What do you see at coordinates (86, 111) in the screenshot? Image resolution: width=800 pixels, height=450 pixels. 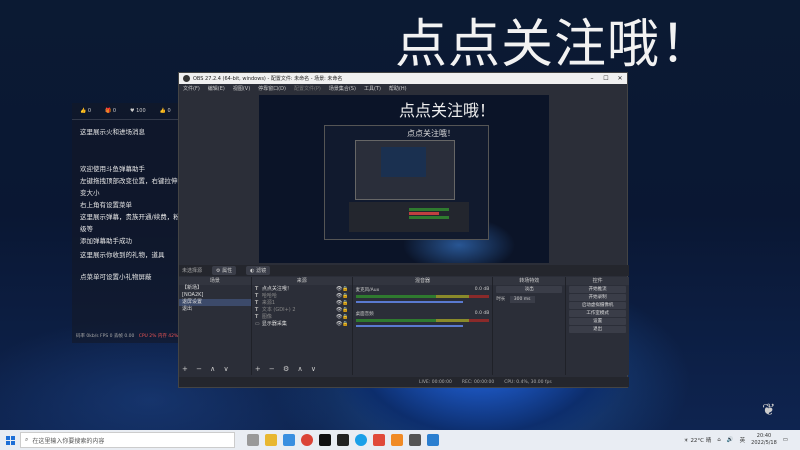 I see `fan-icon: 👍 0` at bounding box center [86, 111].